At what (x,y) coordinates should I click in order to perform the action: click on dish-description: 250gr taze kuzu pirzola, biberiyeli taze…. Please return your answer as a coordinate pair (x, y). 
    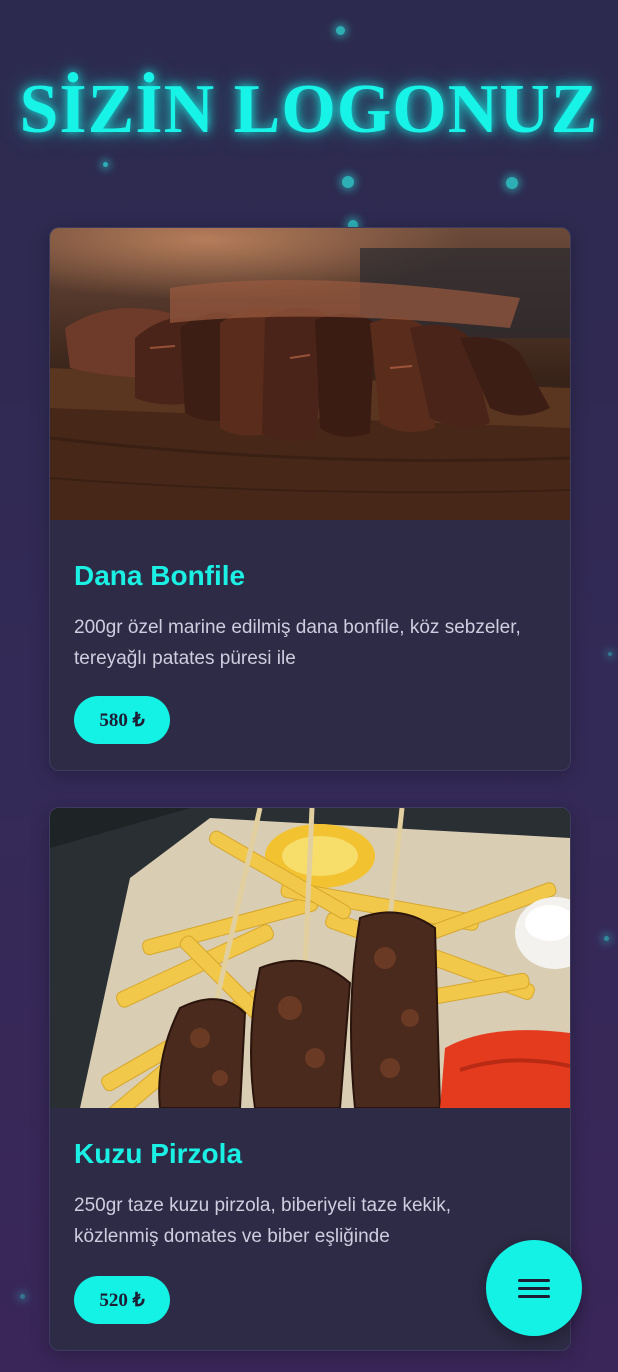
    Looking at the image, I should click on (263, 1221).